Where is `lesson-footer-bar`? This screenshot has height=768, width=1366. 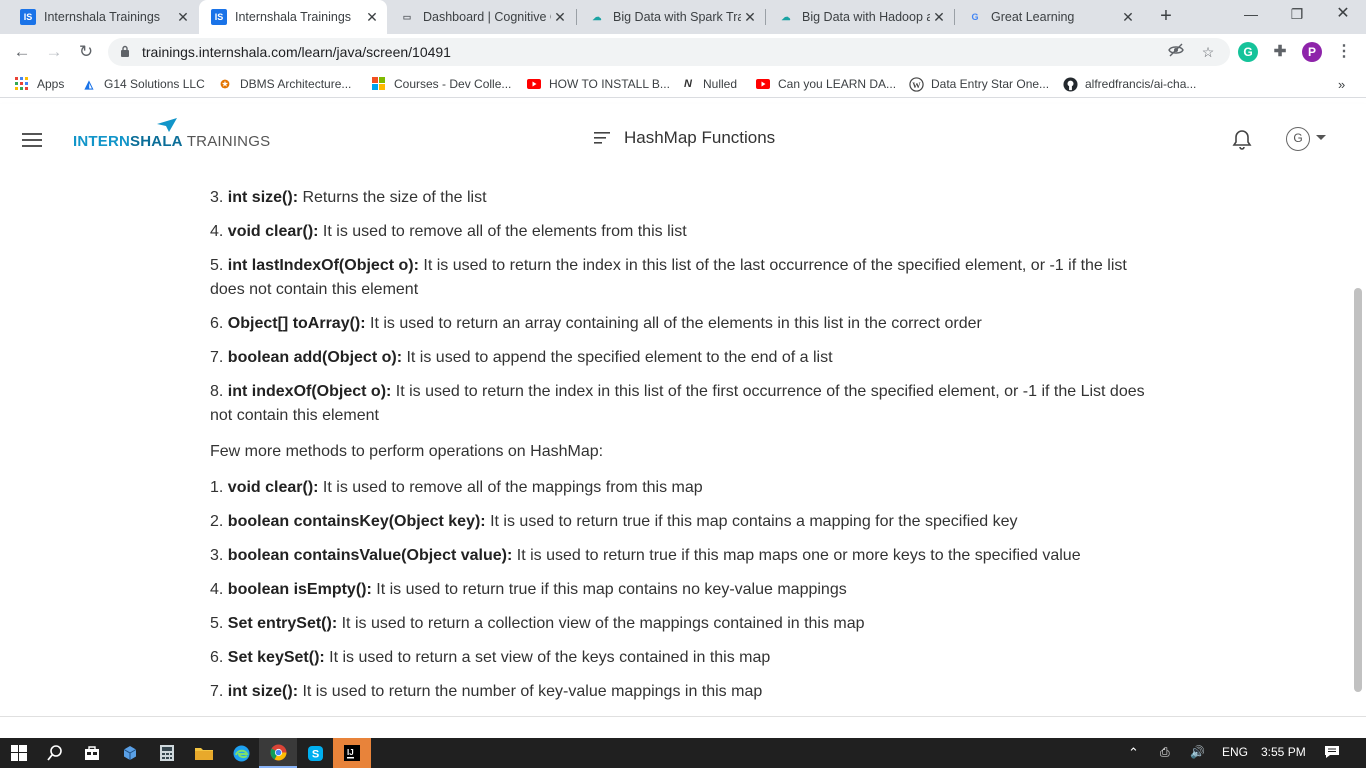
lesson-footer-bar is located at coordinates (683, 727).